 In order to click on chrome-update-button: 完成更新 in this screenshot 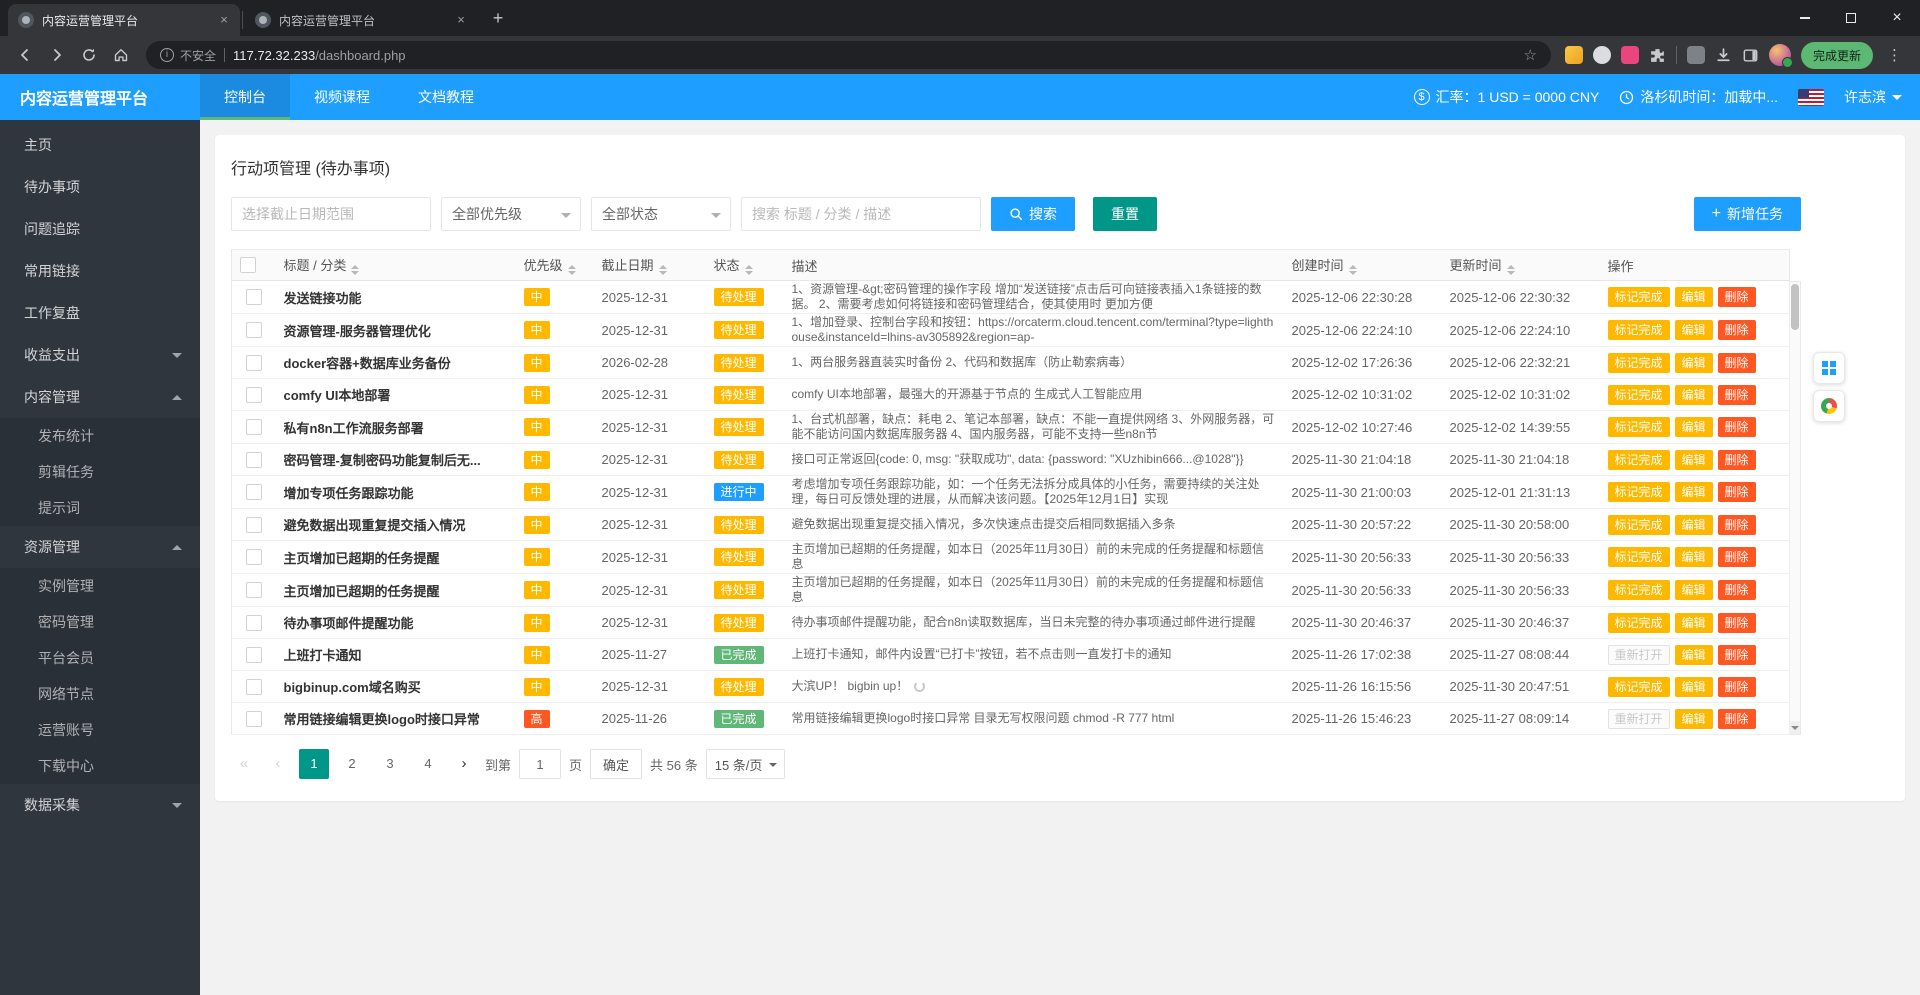, I will do `click(1836, 55)`.